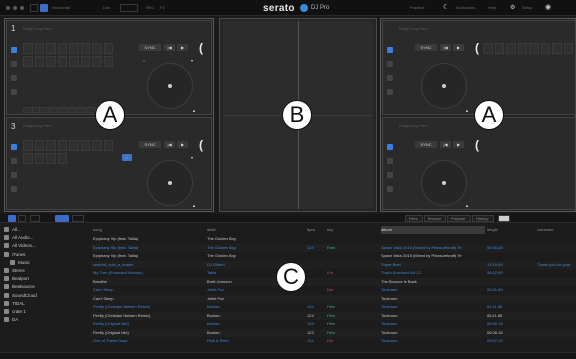  What do you see at coordinates (22, 8) in the screenshot?
I see `window-maximize-icon` at bounding box center [22, 8].